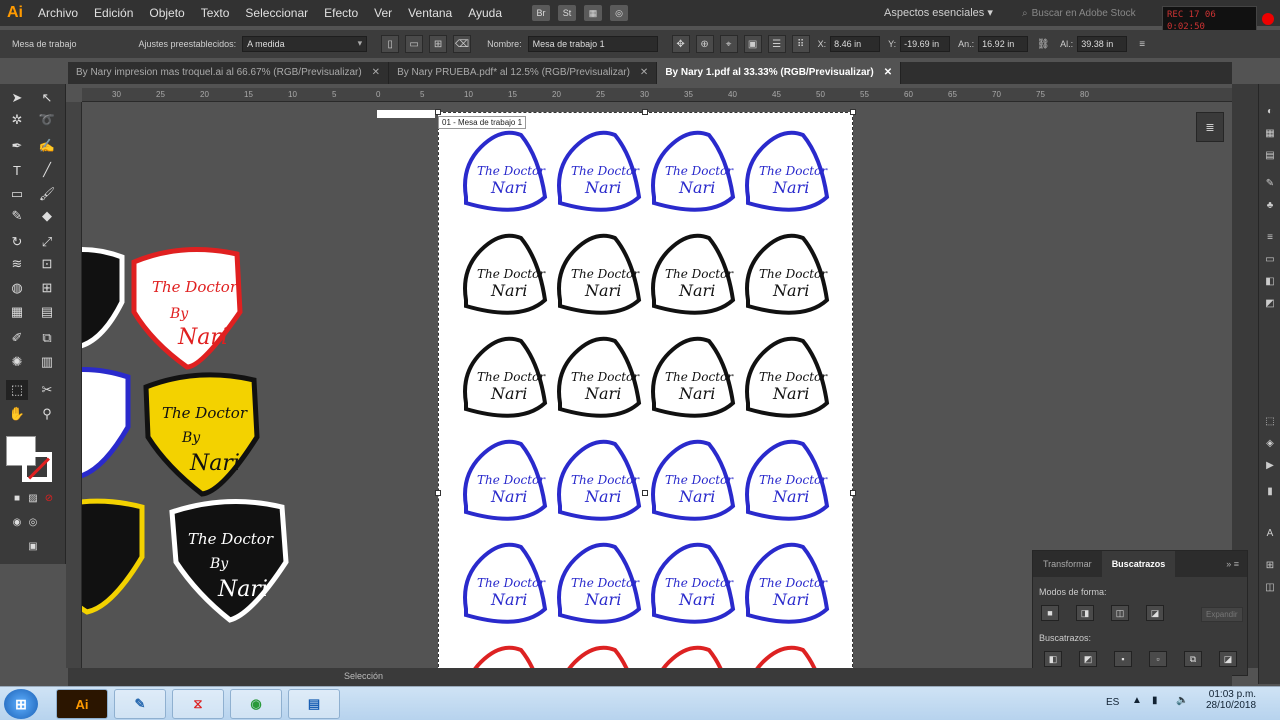 The image size is (1280, 720). What do you see at coordinates (47, 194) in the screenshot?
I see `paintbrush-tool-icon: 🖌` at bounding box center [47, 194].